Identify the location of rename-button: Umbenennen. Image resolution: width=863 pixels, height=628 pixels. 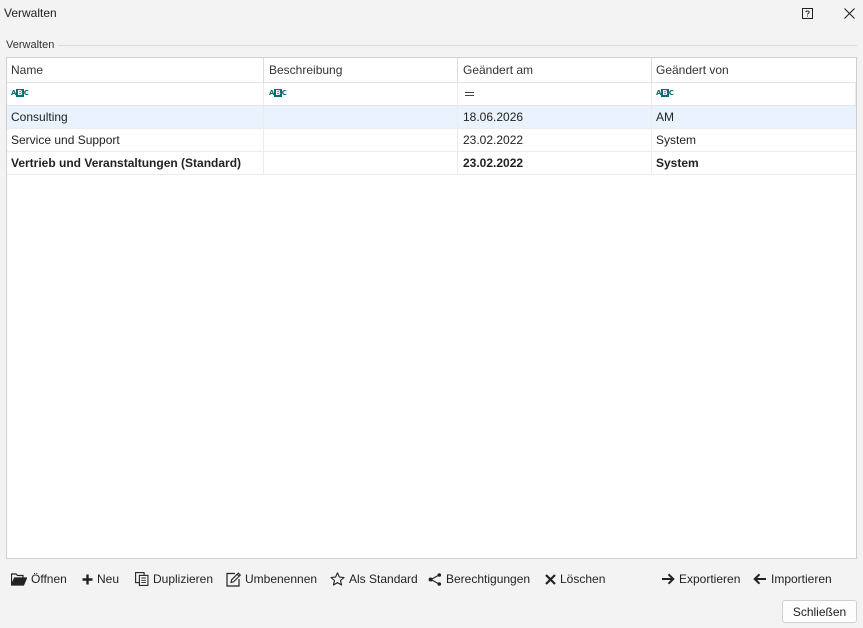
(271, 579).